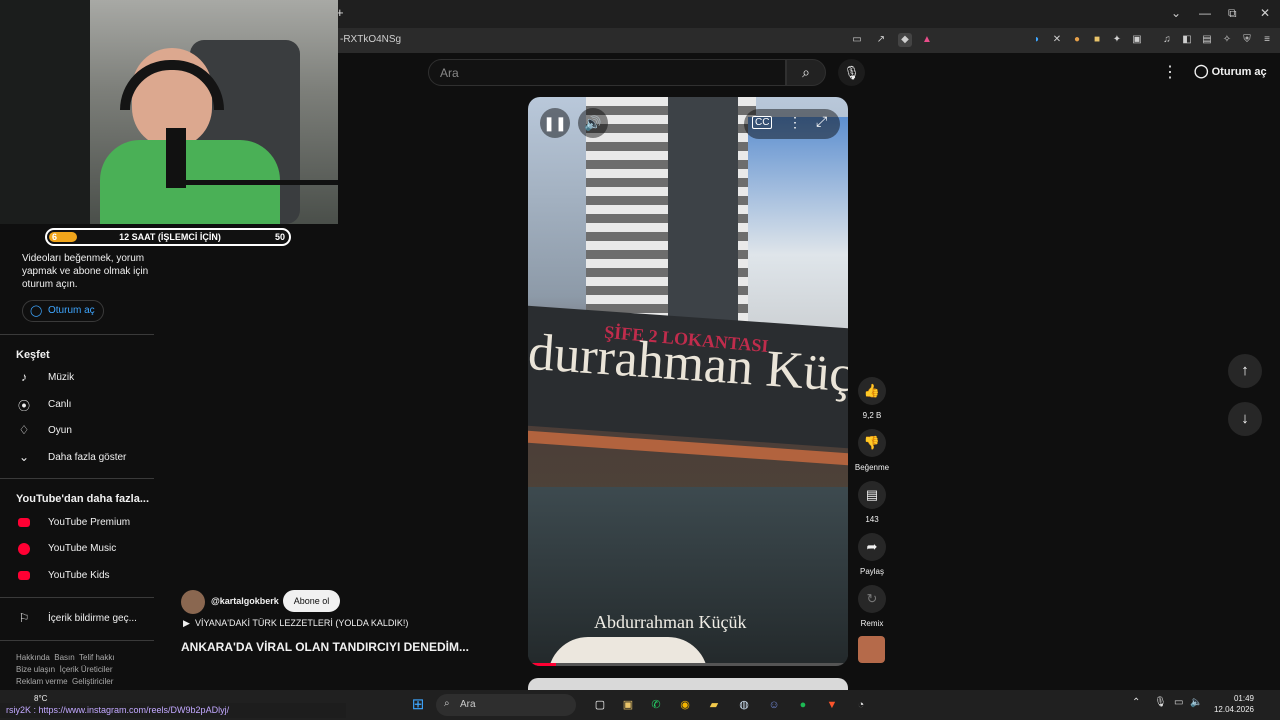 This screenshot has width=1280, height=720. Describe the element at coordinates (42, 681) in the screenshot. I see `footer-link: Reklam verme` at that location.